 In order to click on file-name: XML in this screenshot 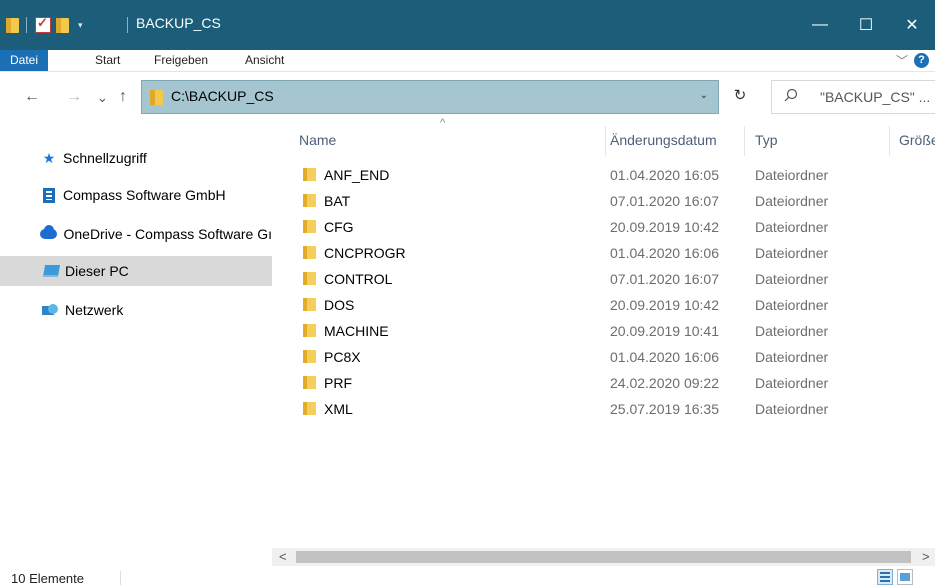, I will do `click(338, 409)`.